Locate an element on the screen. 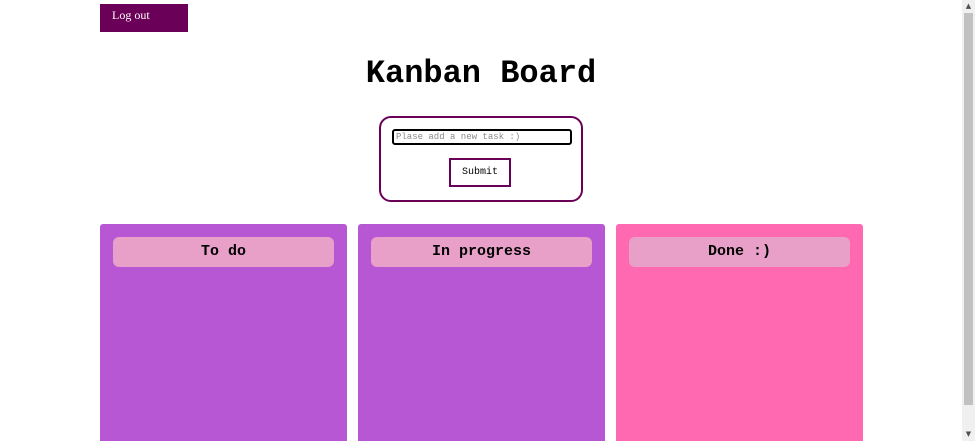 This screenshot has width=975, height=441. logout-button: Log out is located at coordinates (144, 18).